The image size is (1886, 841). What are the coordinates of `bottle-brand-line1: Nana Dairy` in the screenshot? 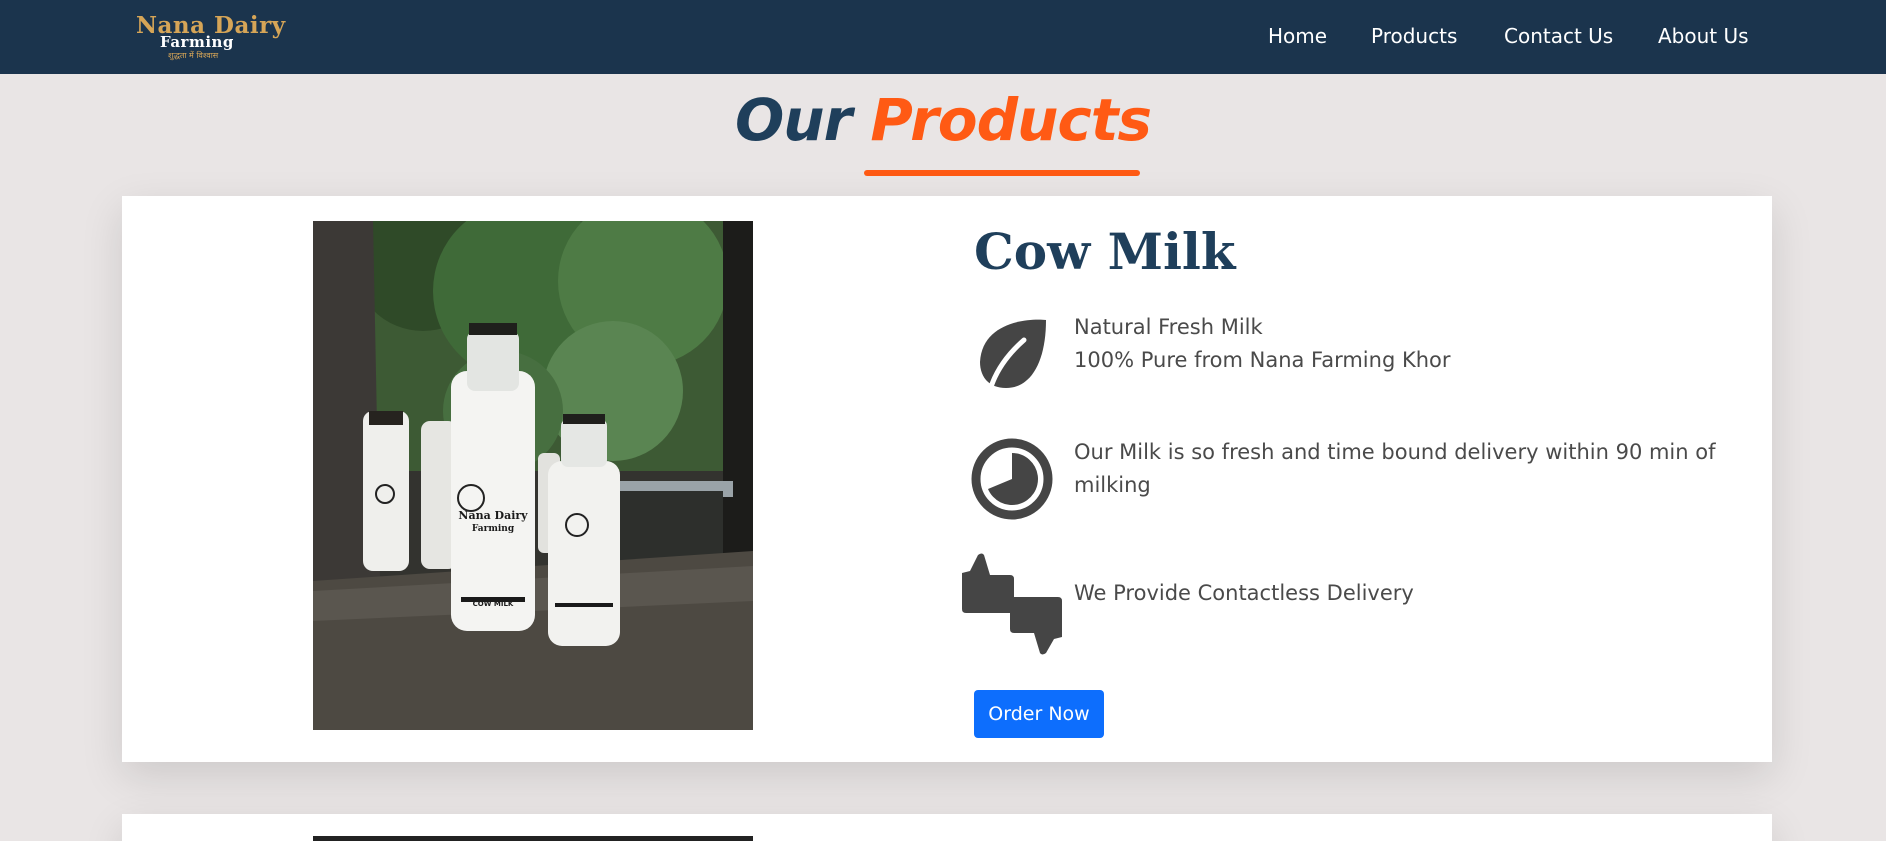 It's located at (493, 515).